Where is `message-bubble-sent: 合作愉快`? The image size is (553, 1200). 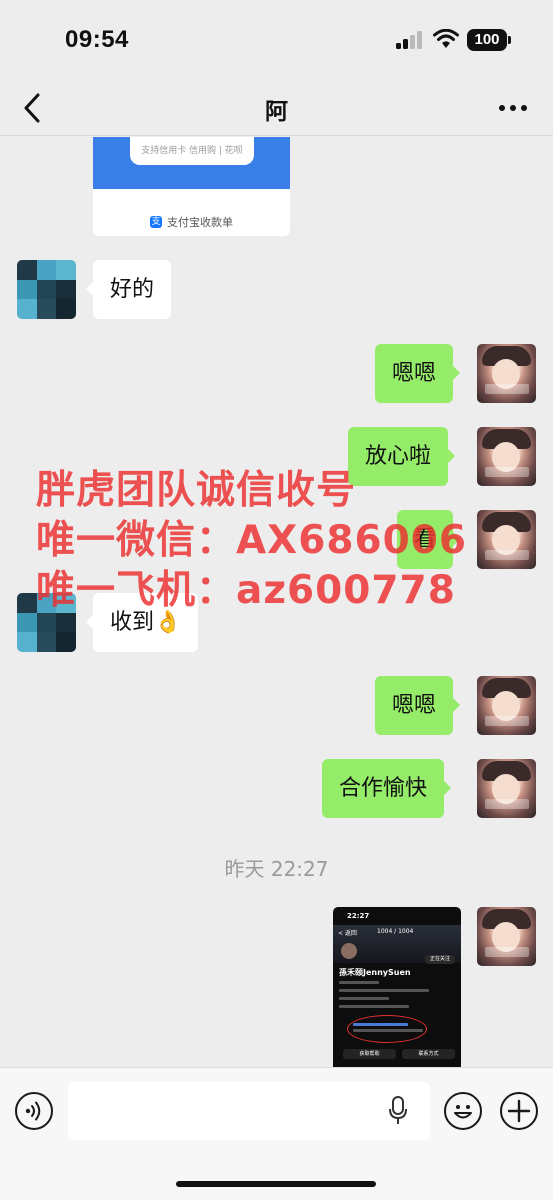 message-bubble-sent: 合作愉快 is located at coordinates (387, 788).